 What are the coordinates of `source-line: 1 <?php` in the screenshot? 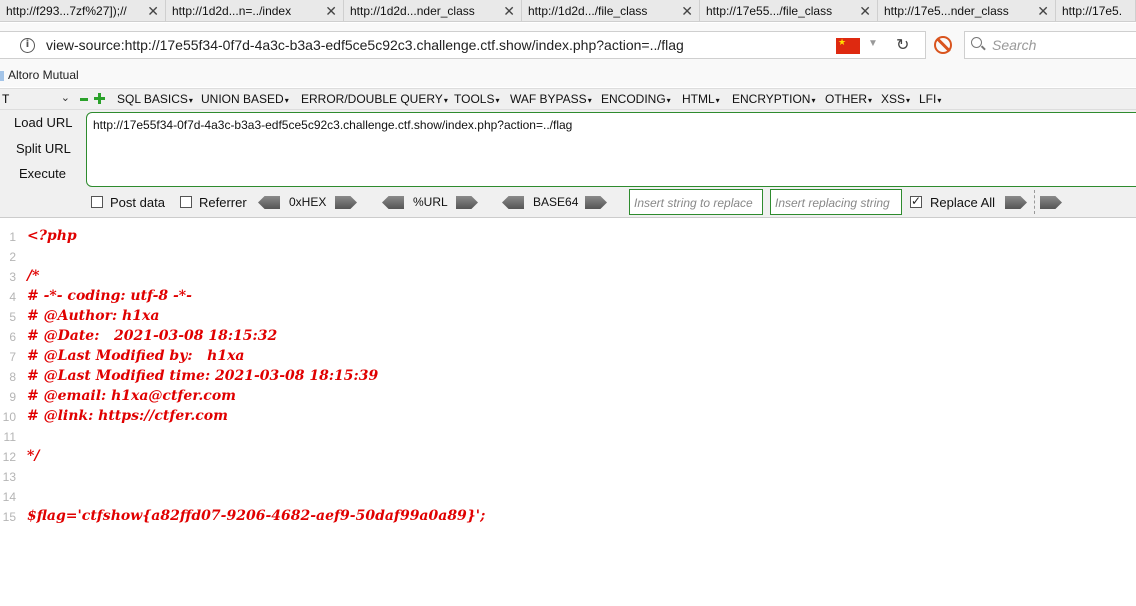 It's located at (568, 238).